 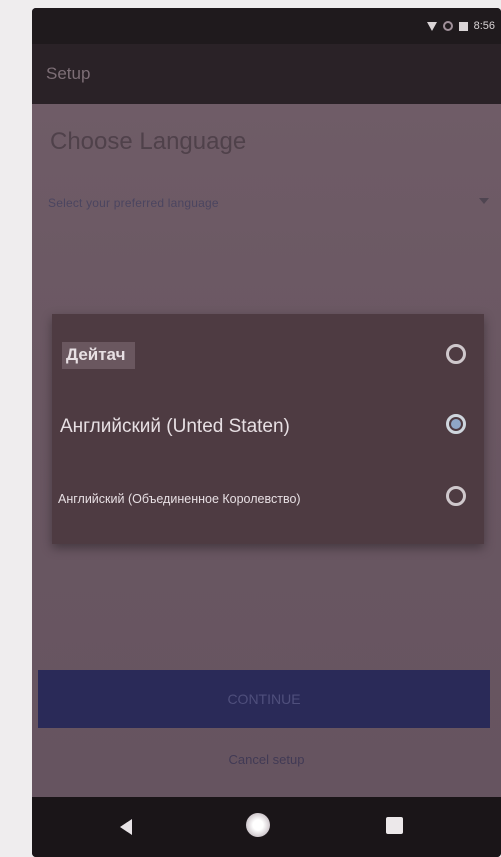 I want to click on language-option-deutsch: Дейтач, so click(x=268, y=357).